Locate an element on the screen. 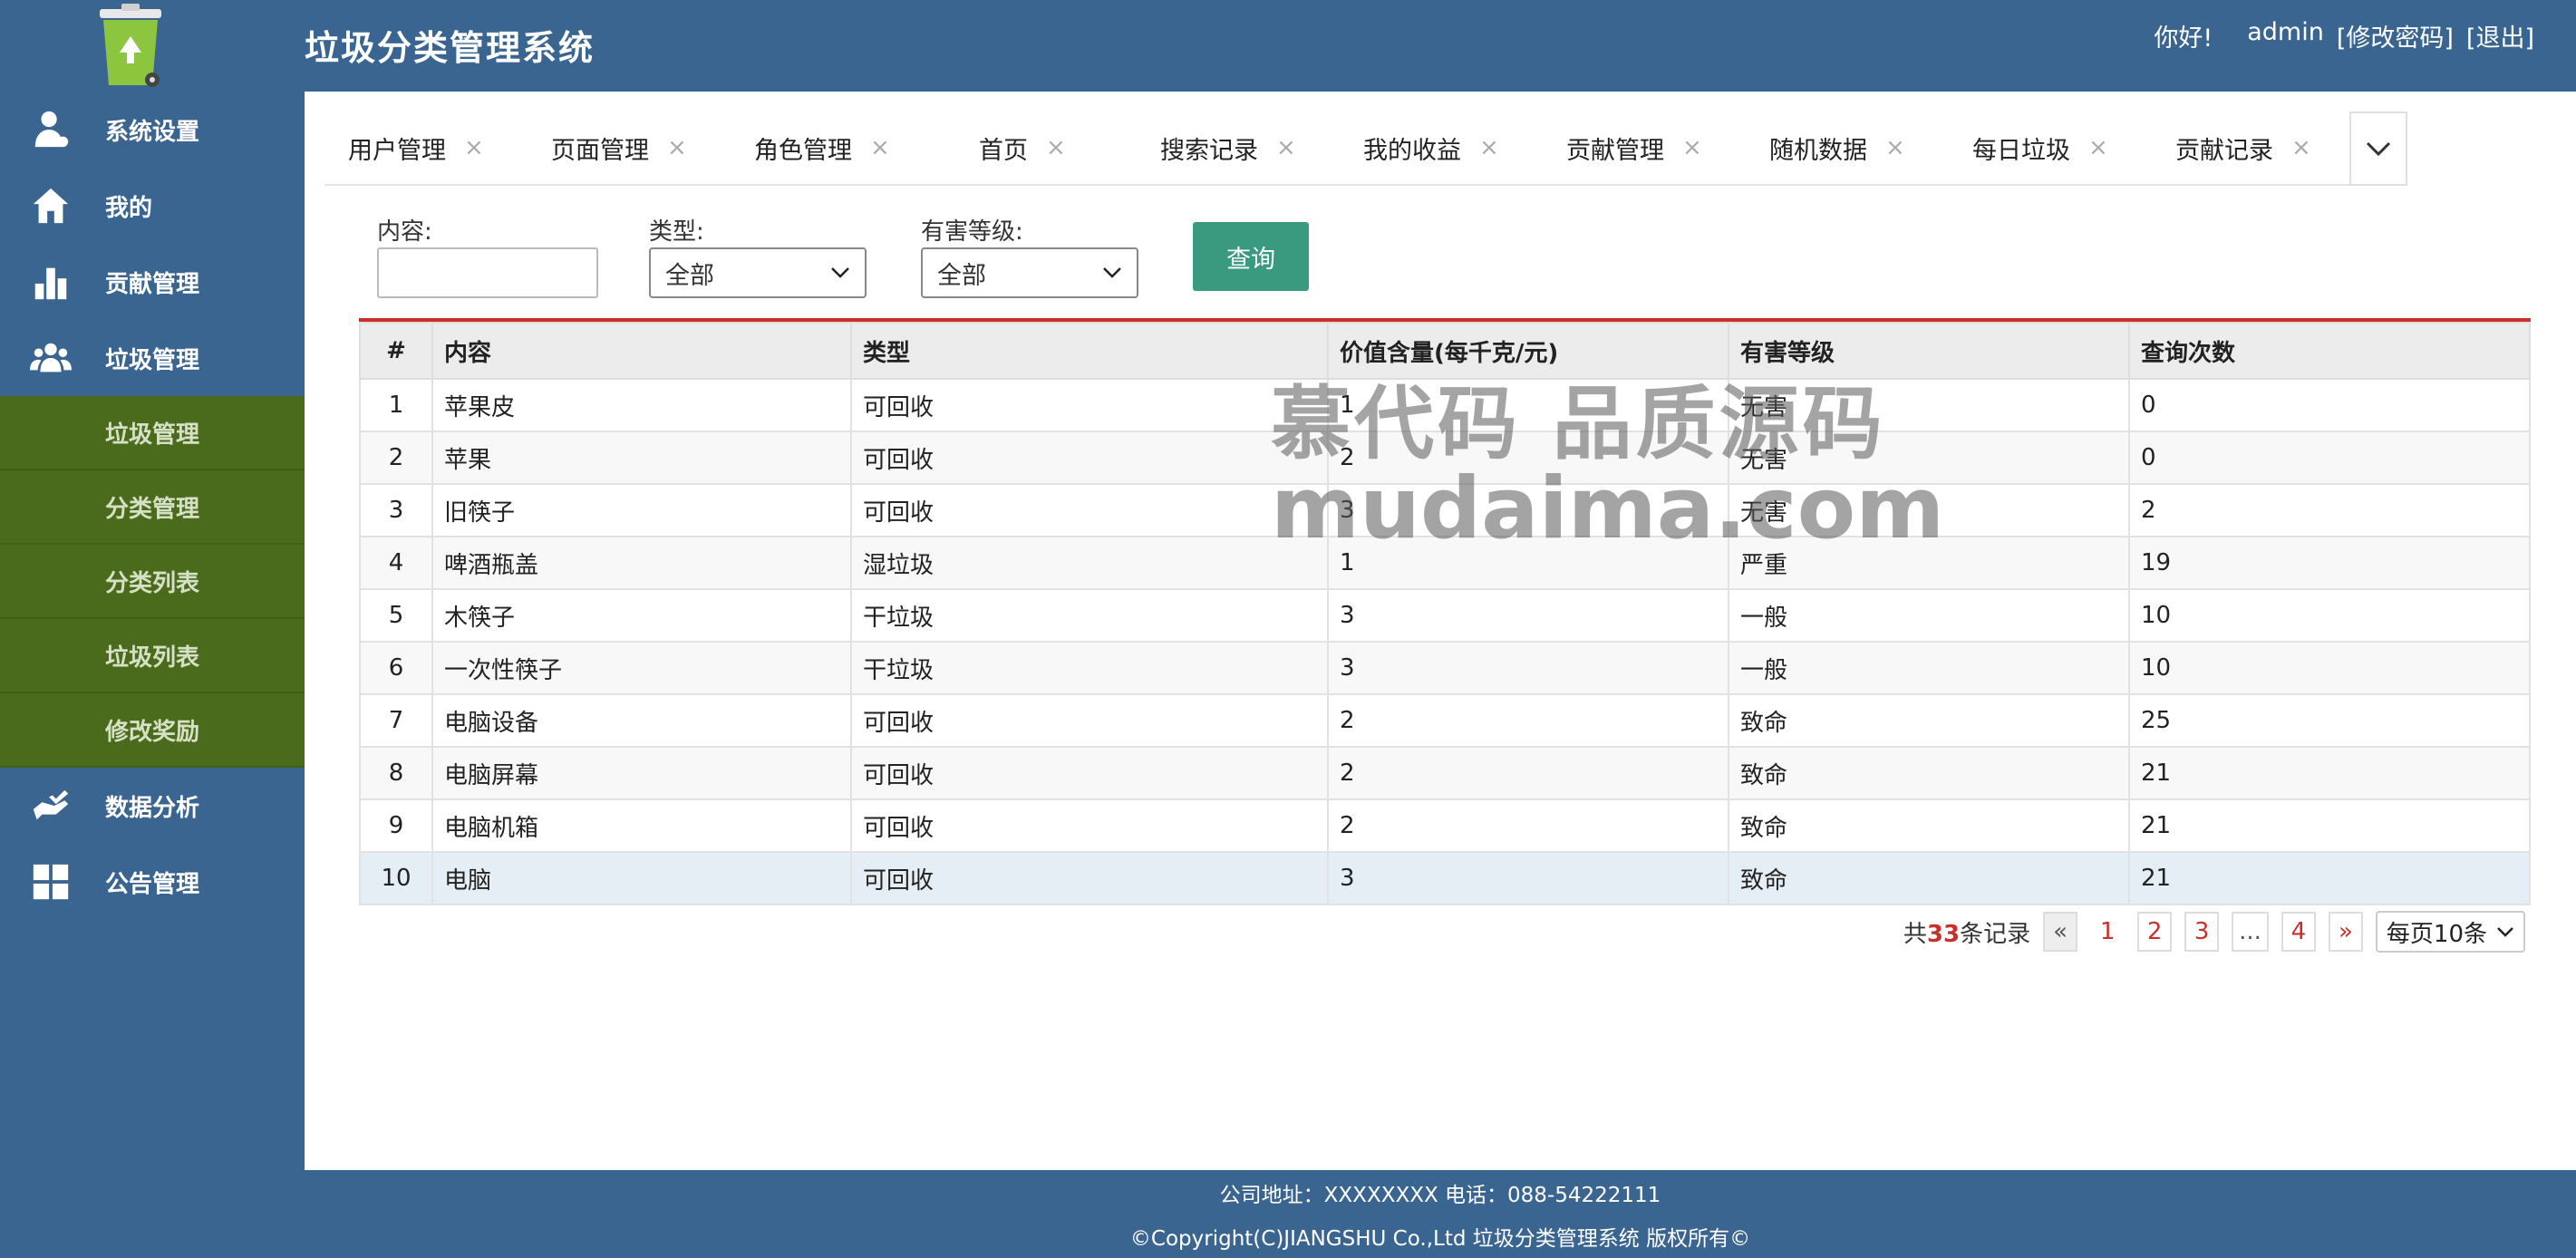 The width and height of the screenshot is (2576, 1258). submenu-item-garbage-list: 垃圾列表 is located at coordinates (152, 656).